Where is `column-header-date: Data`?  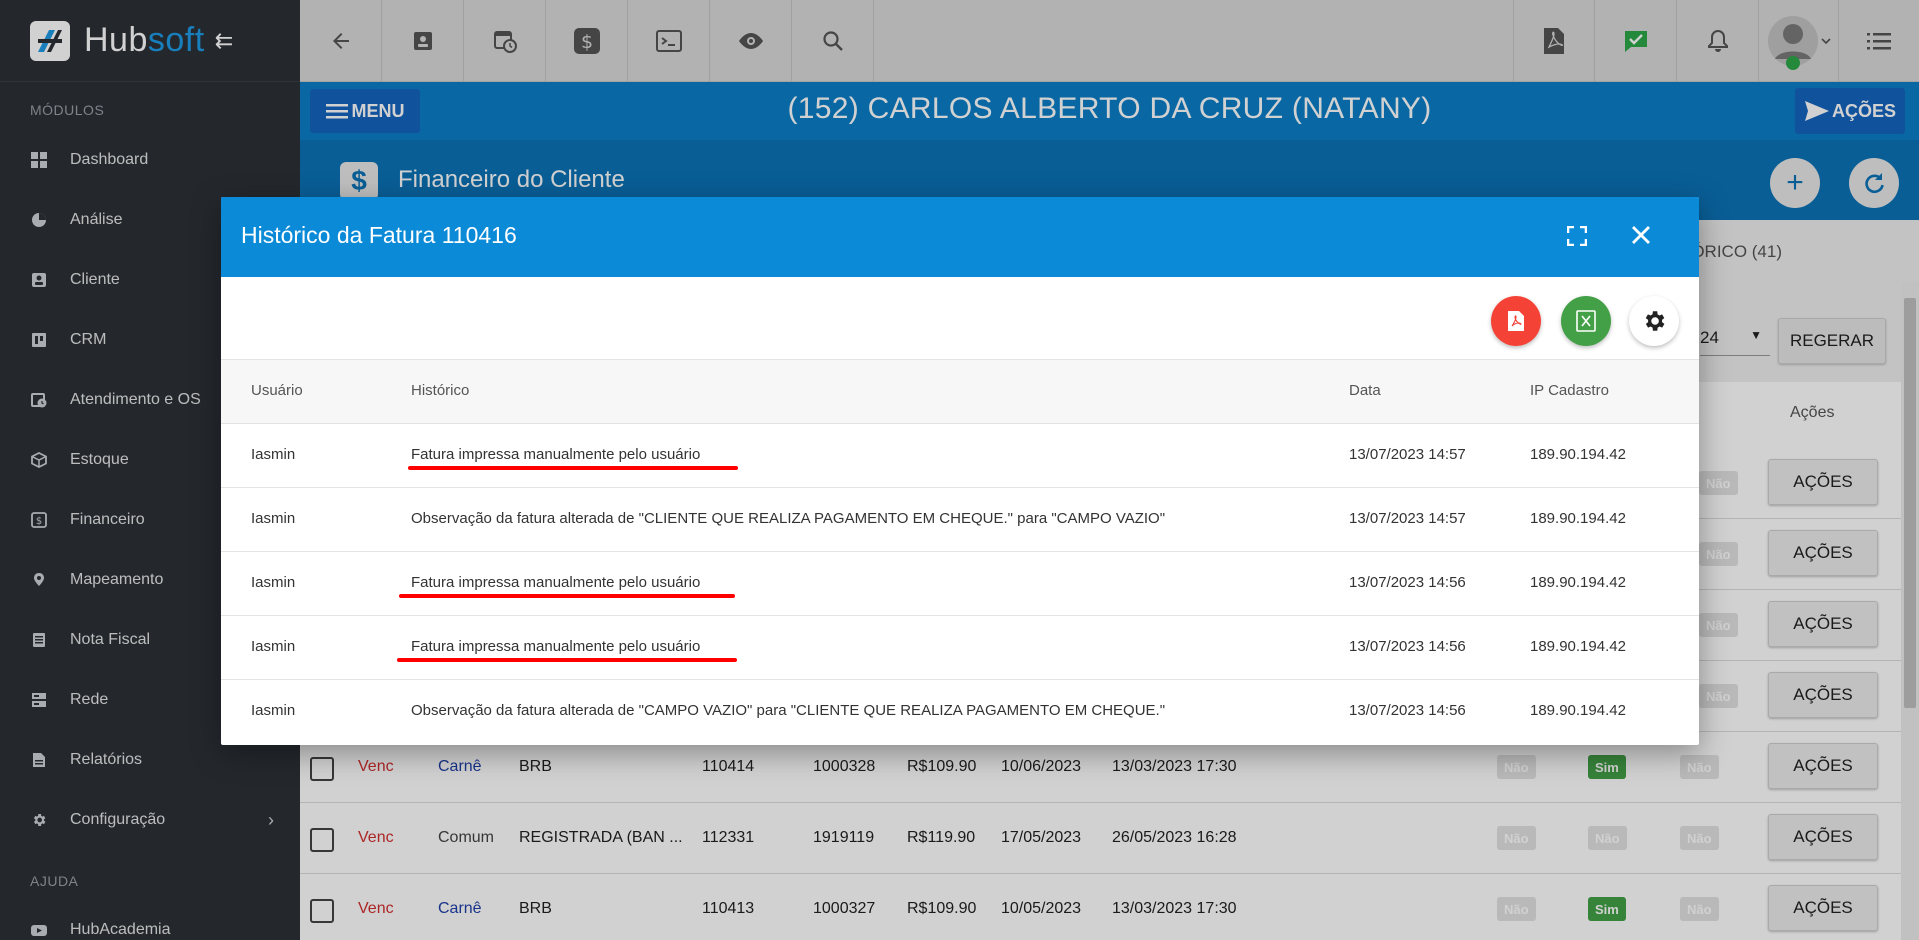 column-header-date: Data is located at coordinates (1365, 390).